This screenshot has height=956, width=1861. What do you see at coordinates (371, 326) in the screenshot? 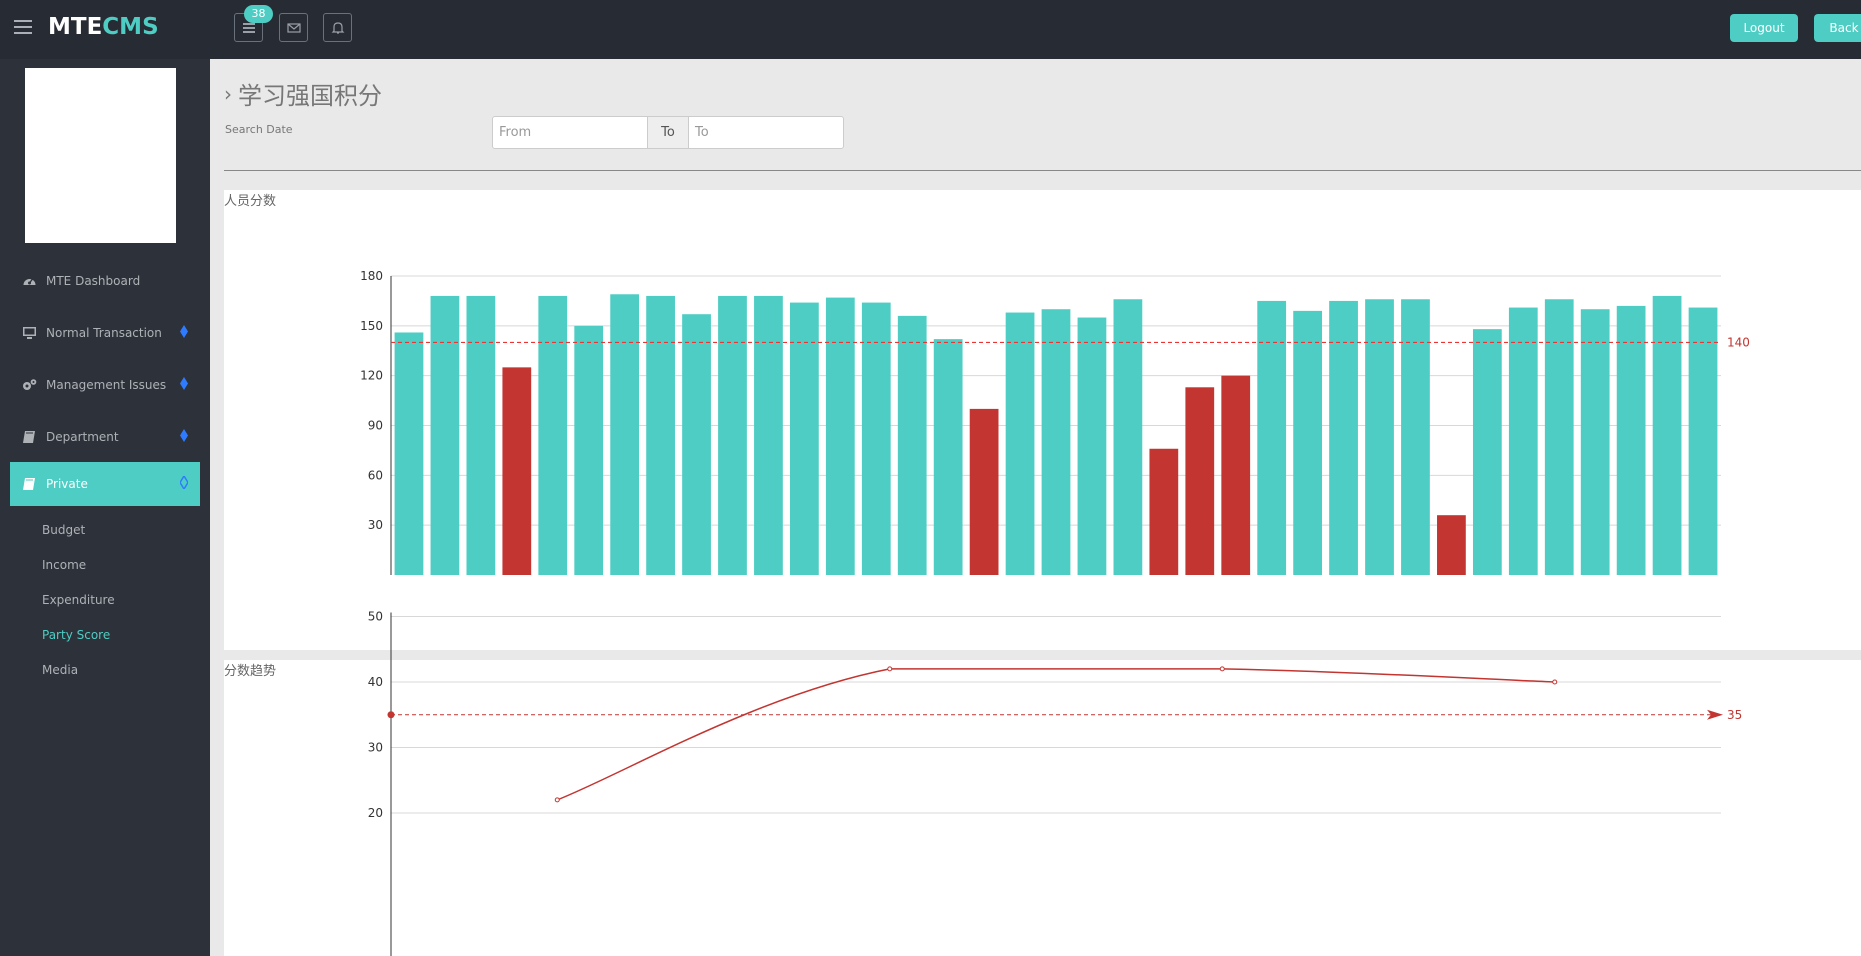
I see `bar-y-tick-label: 150` at bounding box center [371, 326].